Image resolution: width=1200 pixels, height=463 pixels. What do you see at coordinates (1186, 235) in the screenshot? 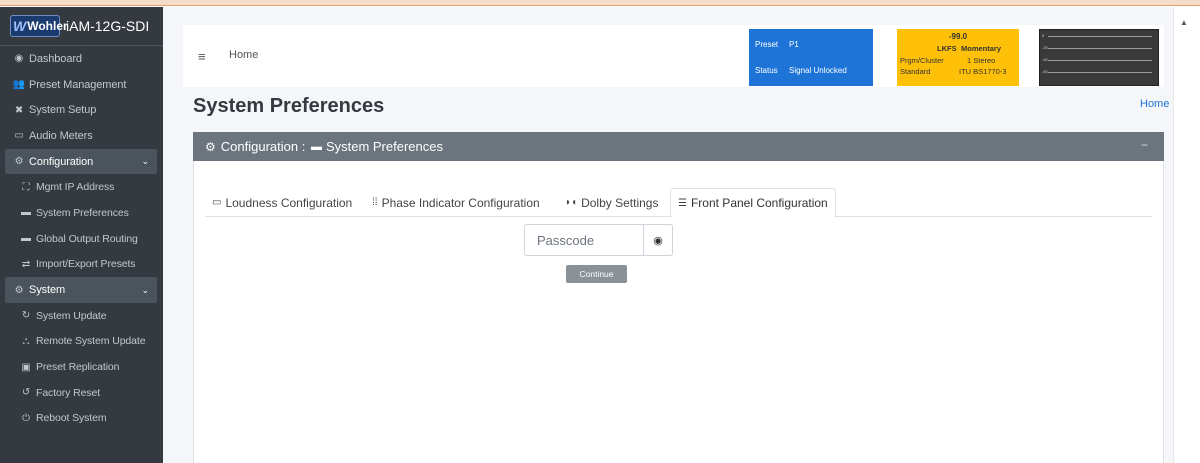
I see `page-scrollbar` at bounding box center [1186, 235].